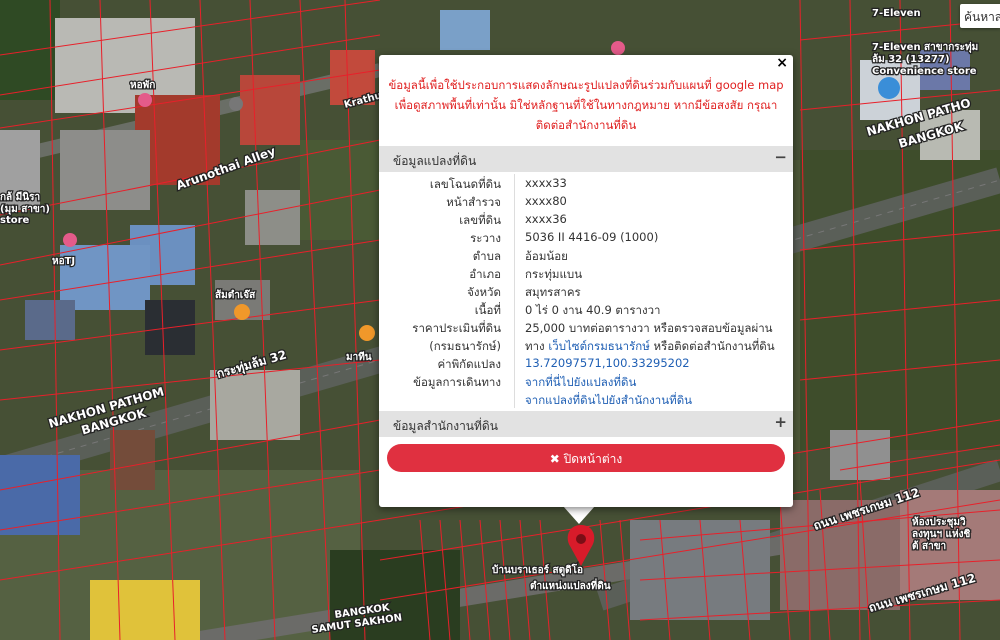  I want to click on convenience-store-pin-icon, so click(889, 88).